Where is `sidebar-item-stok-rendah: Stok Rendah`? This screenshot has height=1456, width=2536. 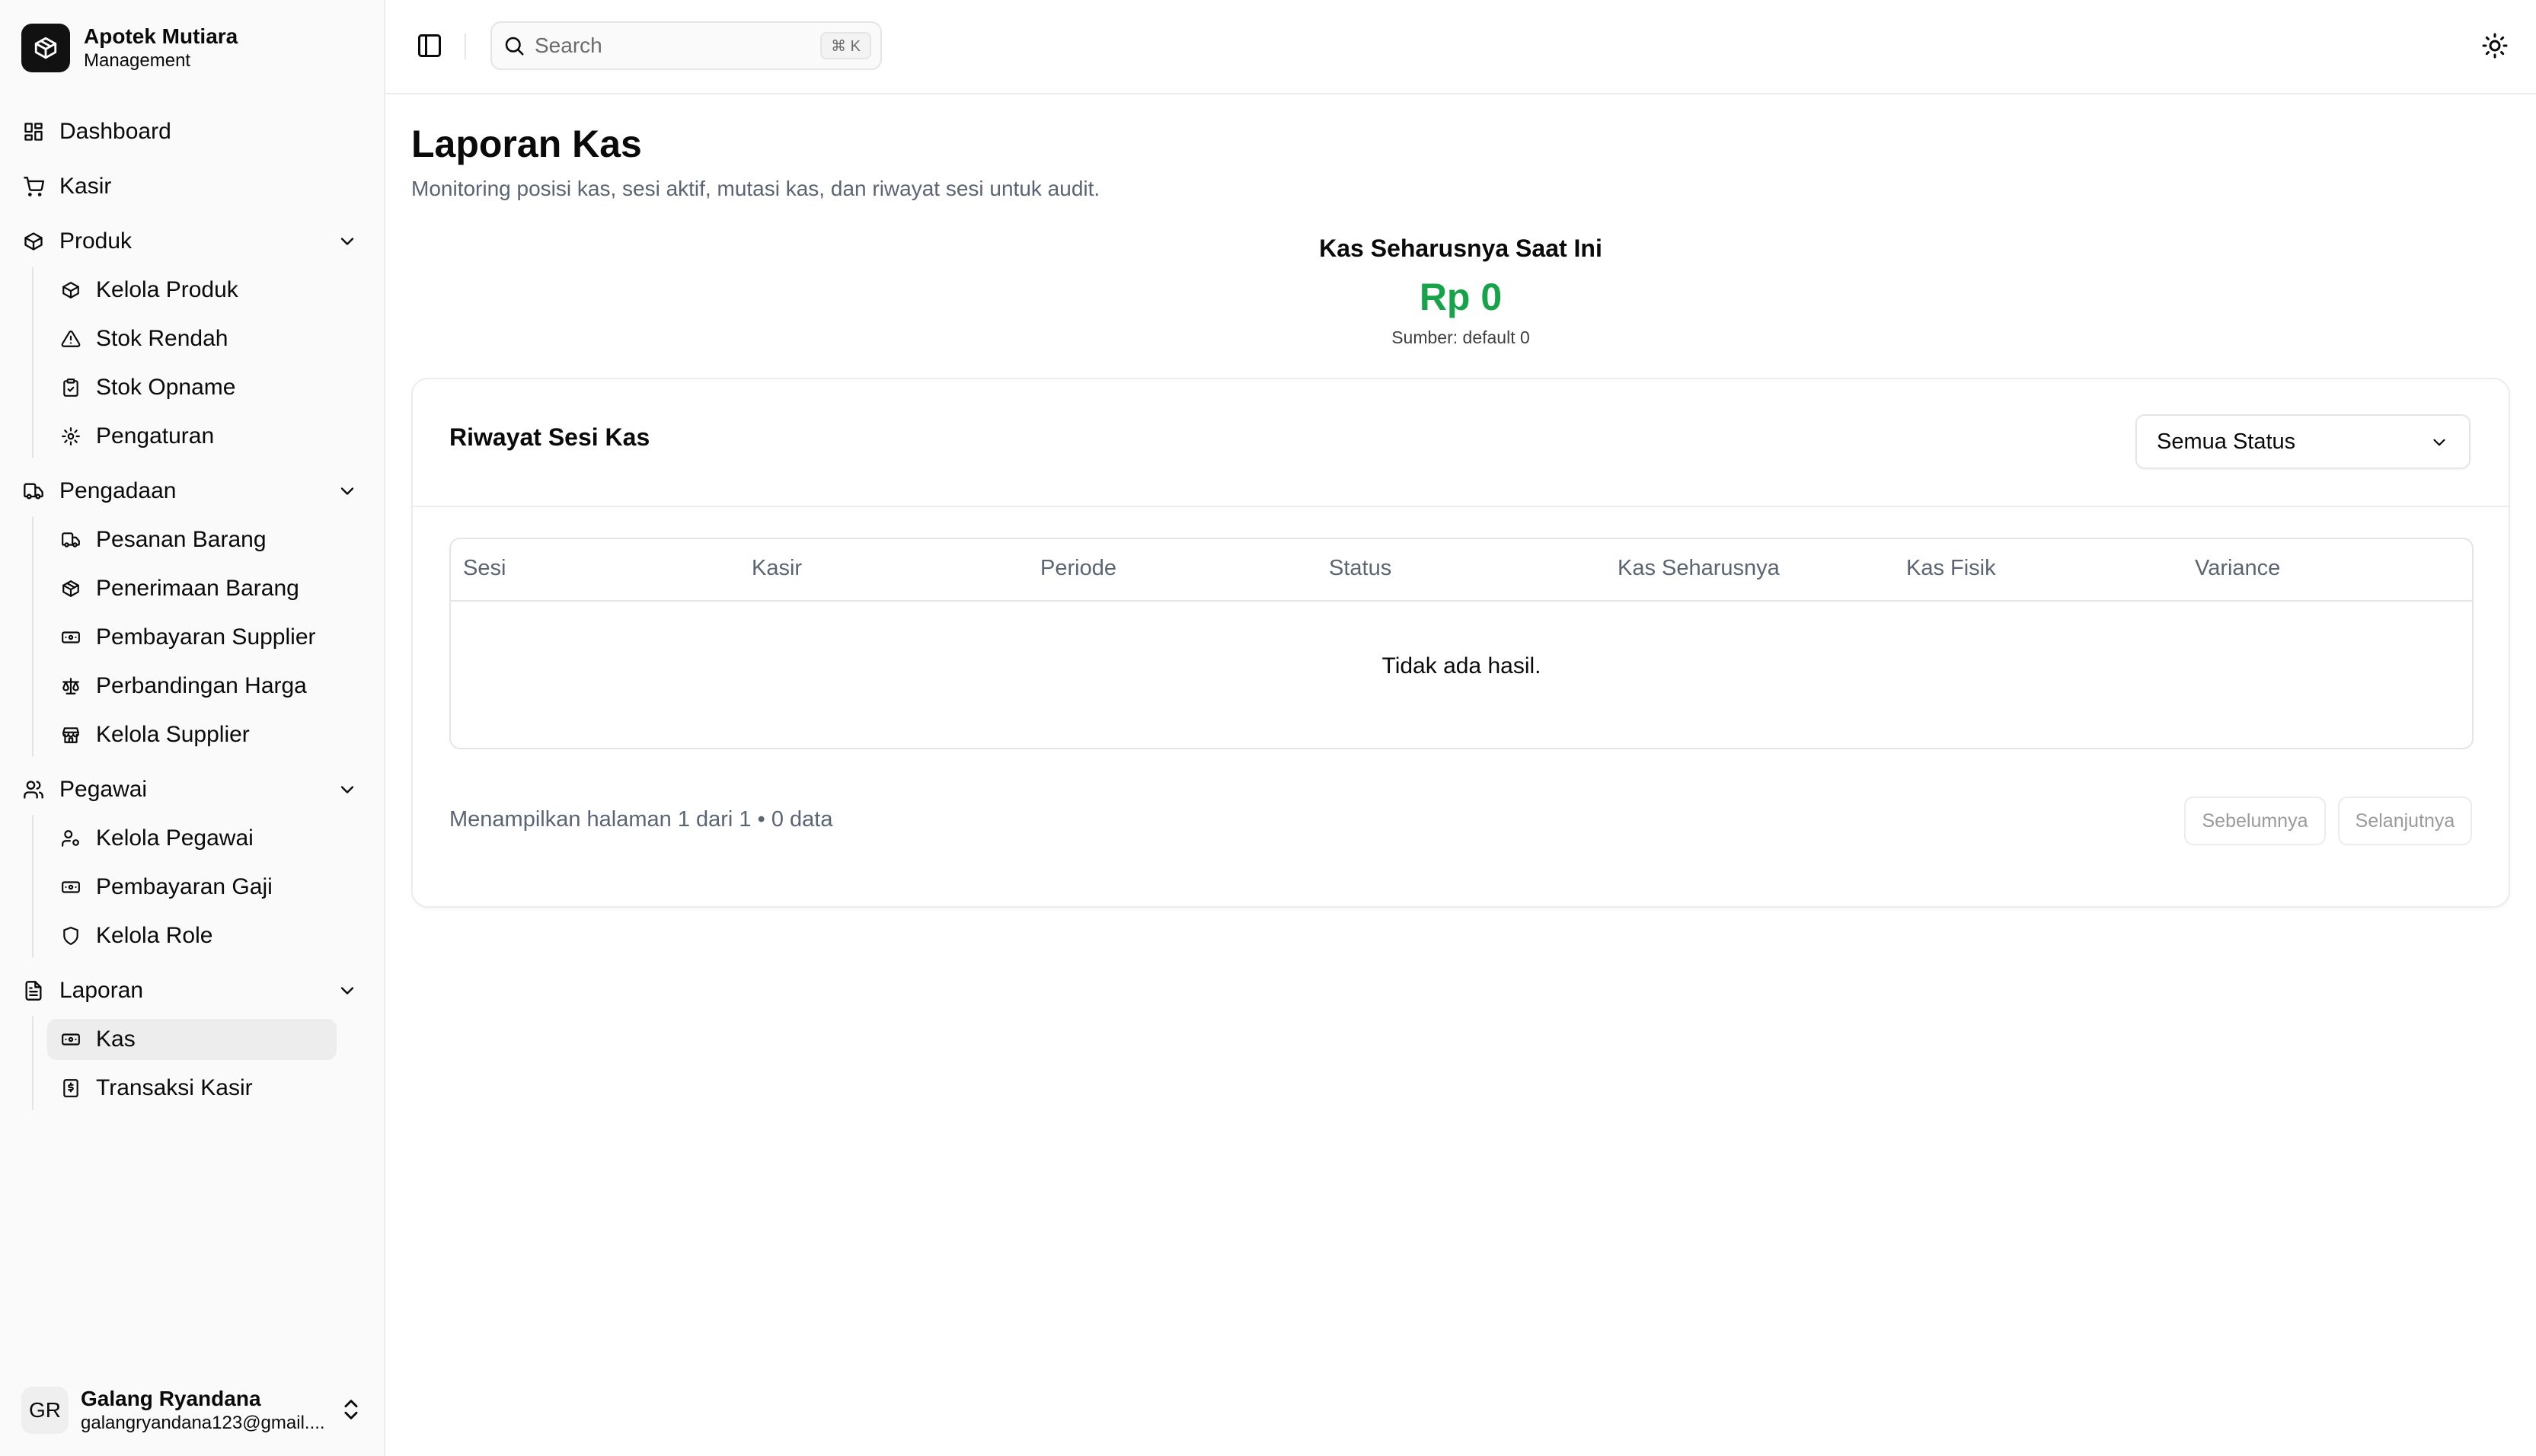 sidebar-item-stok-rendah: Stok Rendah is located at coordinates (192, 338).